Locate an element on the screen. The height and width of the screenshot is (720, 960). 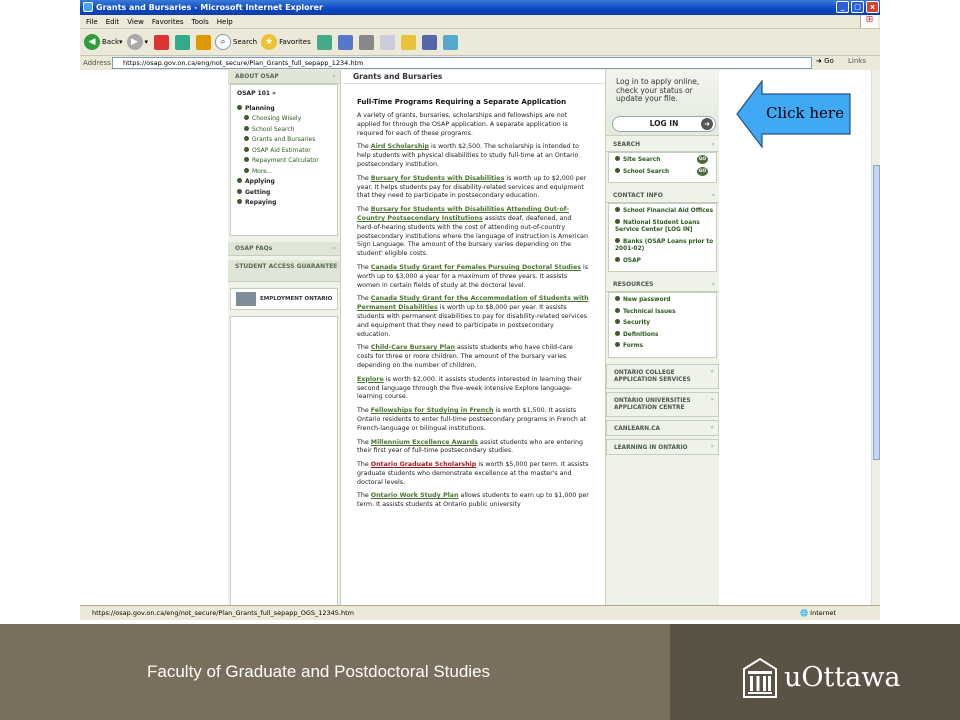
maximize-button: □ is located at coordinates (857, 7).